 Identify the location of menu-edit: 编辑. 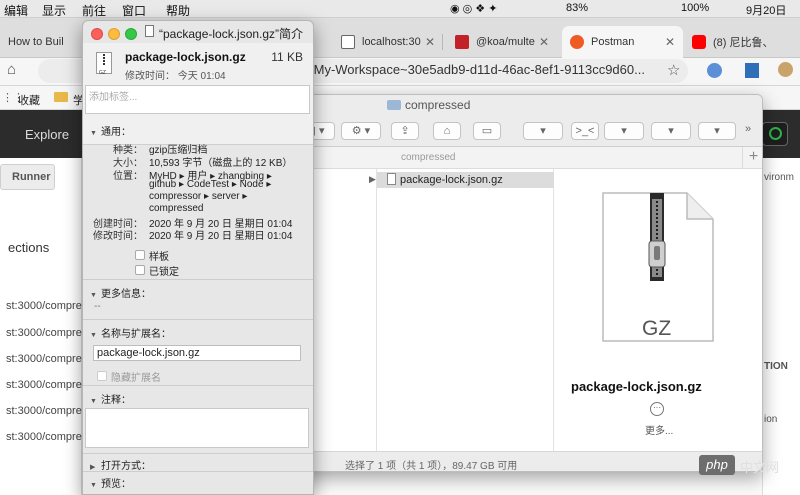
(16, 10).